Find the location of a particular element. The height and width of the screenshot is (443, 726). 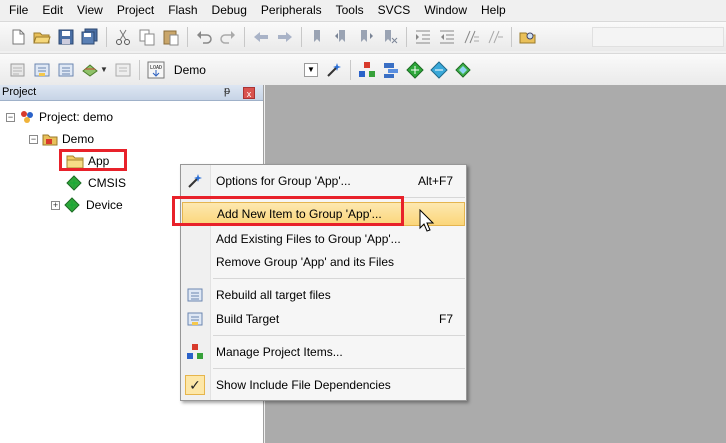

menu-item-label: Rebuild all target files is located at coordinates (273, 295).